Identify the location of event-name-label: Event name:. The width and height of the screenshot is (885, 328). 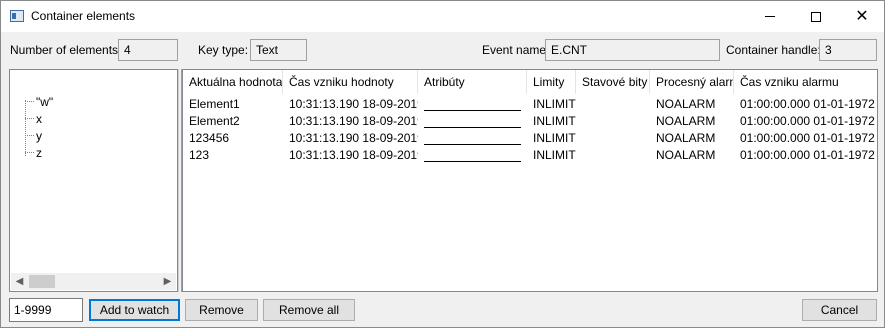
(516, 50).